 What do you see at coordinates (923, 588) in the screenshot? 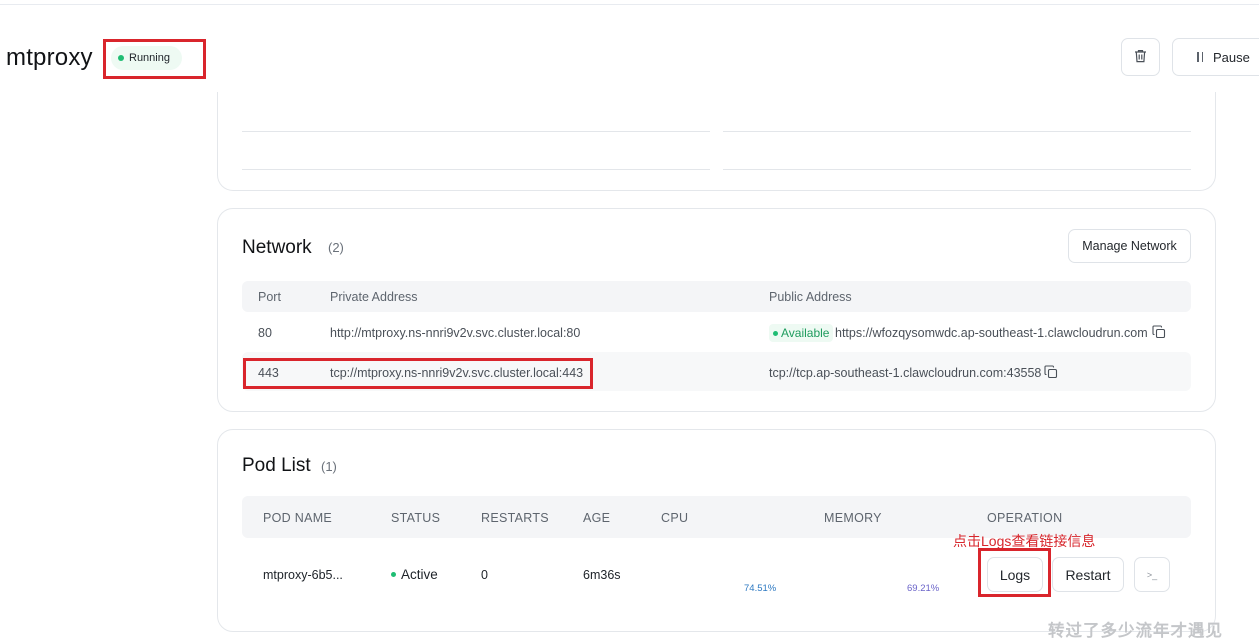
I see `memory-usage-label: 69.21%` at bounding box center [923, 588].